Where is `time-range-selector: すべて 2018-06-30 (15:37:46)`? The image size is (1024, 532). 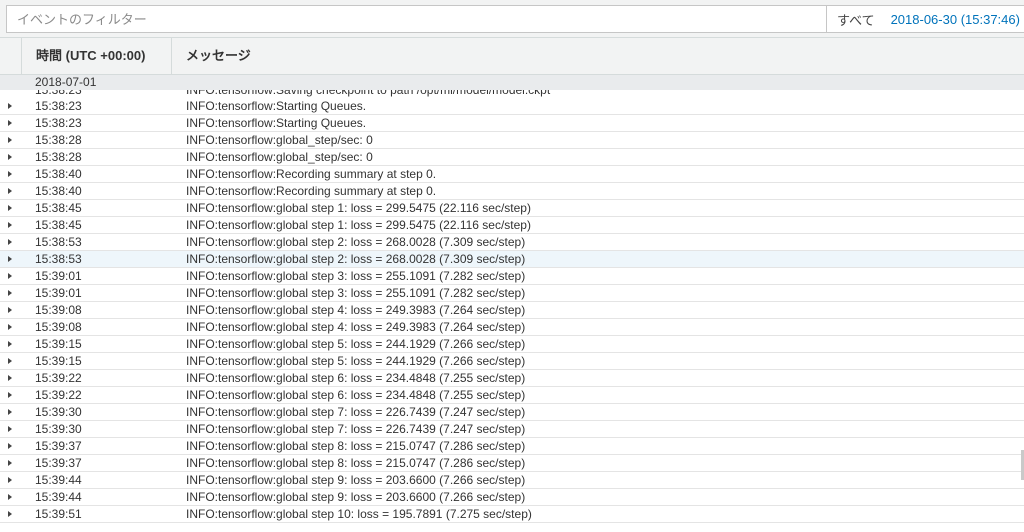
time-range-selector: すべて 2018-06-30 (15:37:46) is located at coordinates (925, 19).